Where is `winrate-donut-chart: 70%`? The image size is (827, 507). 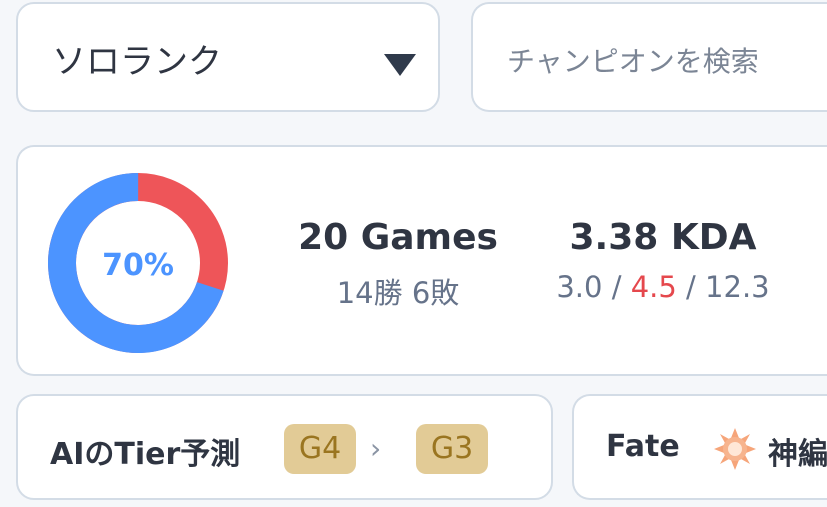
winrate-donut-chart: 70% is located at coordinates (138, 263).